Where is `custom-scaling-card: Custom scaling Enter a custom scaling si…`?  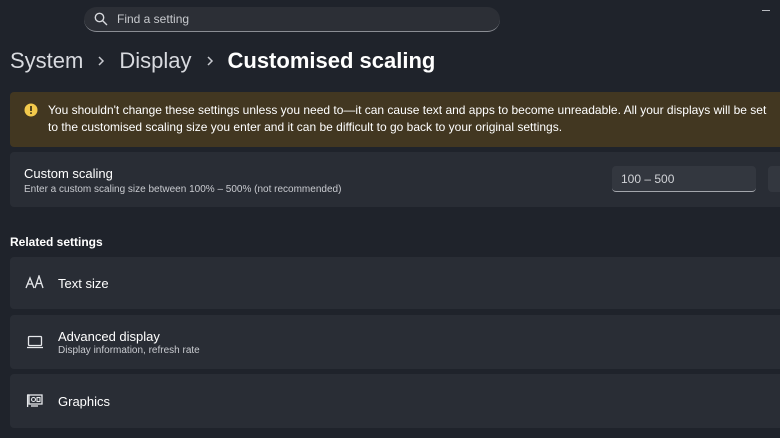
custom-scaling-card: Custom scaling Enter a custom scaling si… is located at coordinates (395, 179).